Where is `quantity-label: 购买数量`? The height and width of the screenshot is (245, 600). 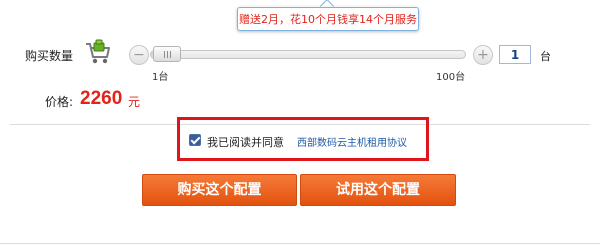
quantity-label: 购买数量 is located at coordinates (49, 56).